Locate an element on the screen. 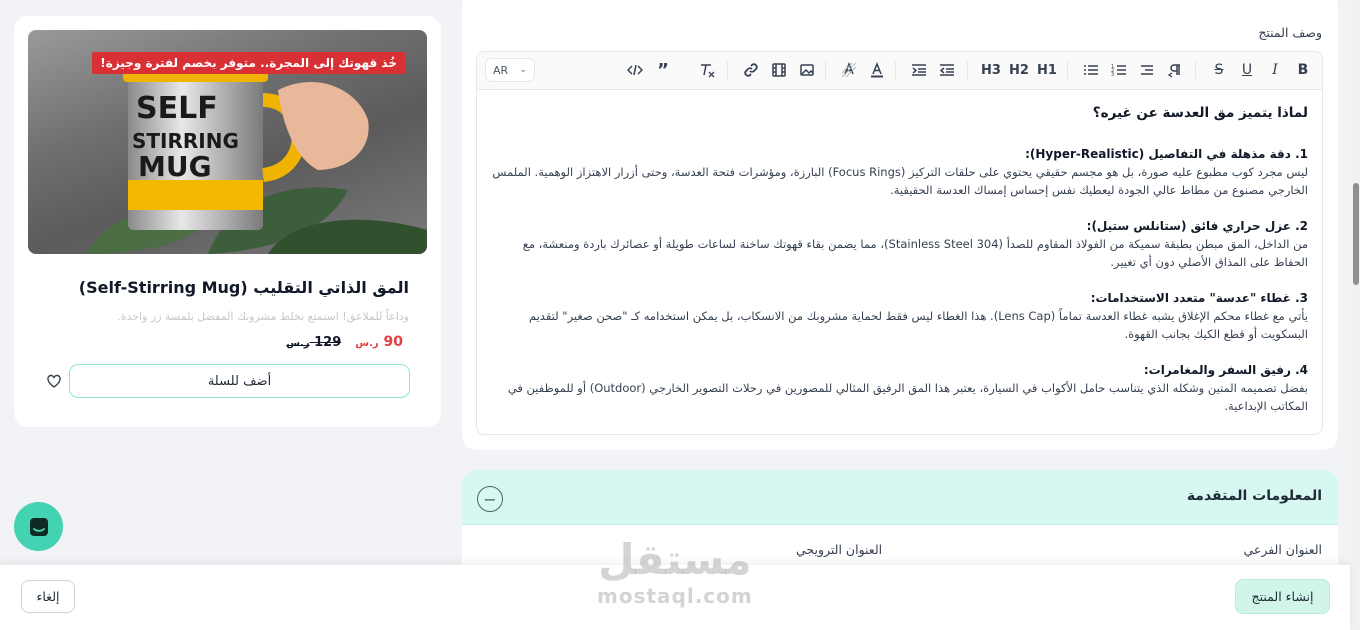  text-color-icon is located at coordinates (877, 70).